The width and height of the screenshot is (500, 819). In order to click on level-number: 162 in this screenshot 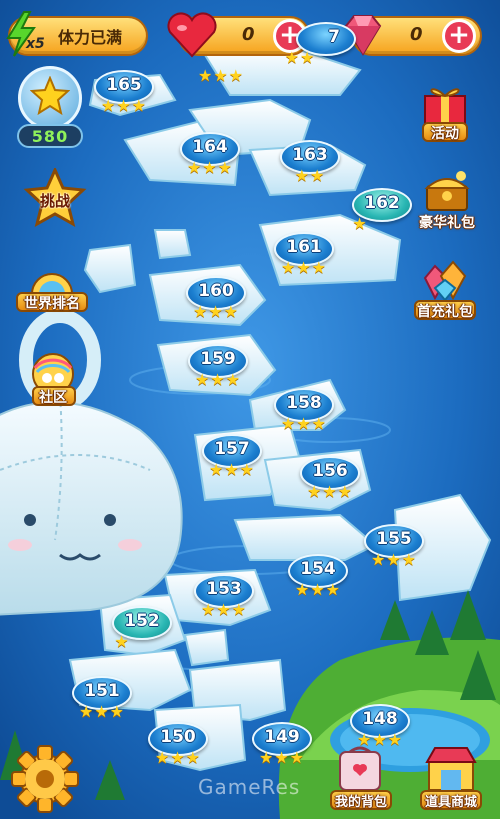, I will do `click(382, 203)`.